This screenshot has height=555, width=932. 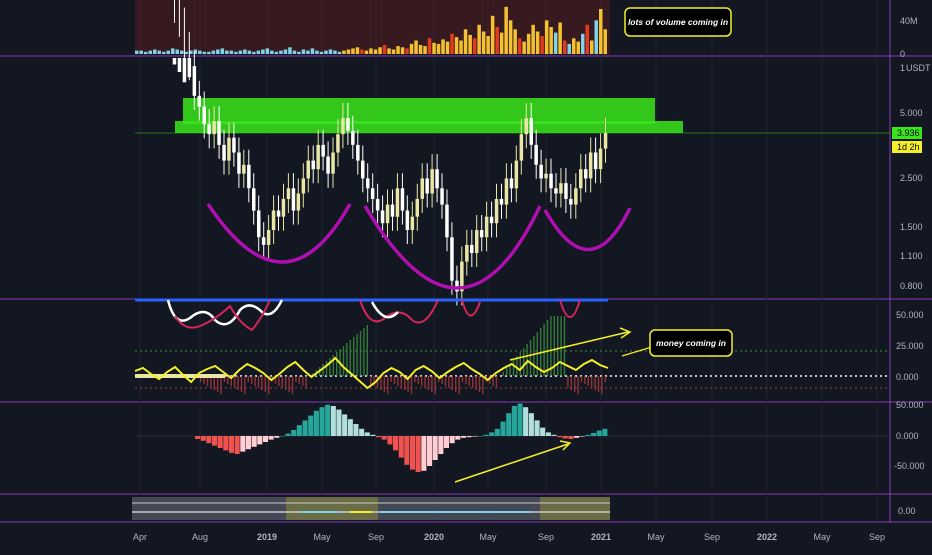 What do you see at coordinates (911, 178) in the screenshot?
I see `price-tick-2-5: 2.500` at bounding box center [911, 178].